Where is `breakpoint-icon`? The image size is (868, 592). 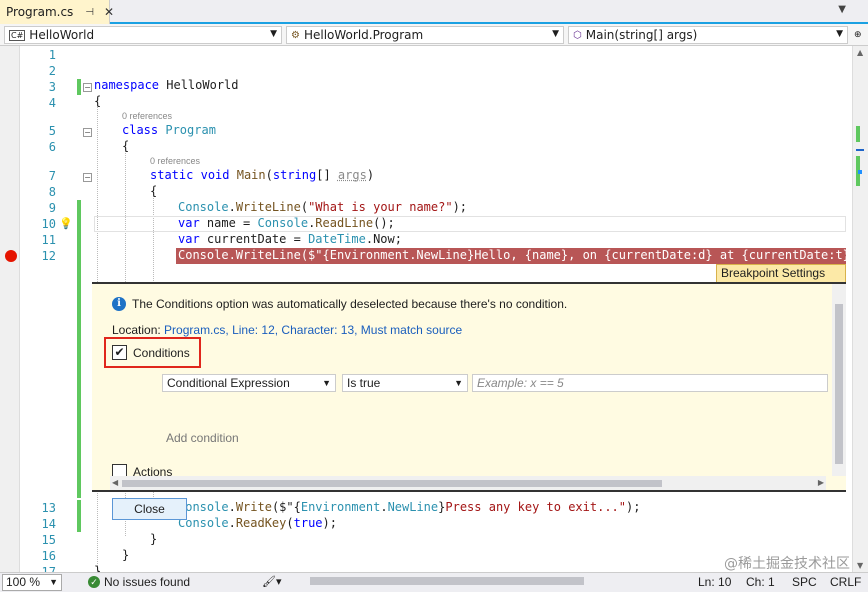 breakpoint-icon is located at coordinates (11, 256).